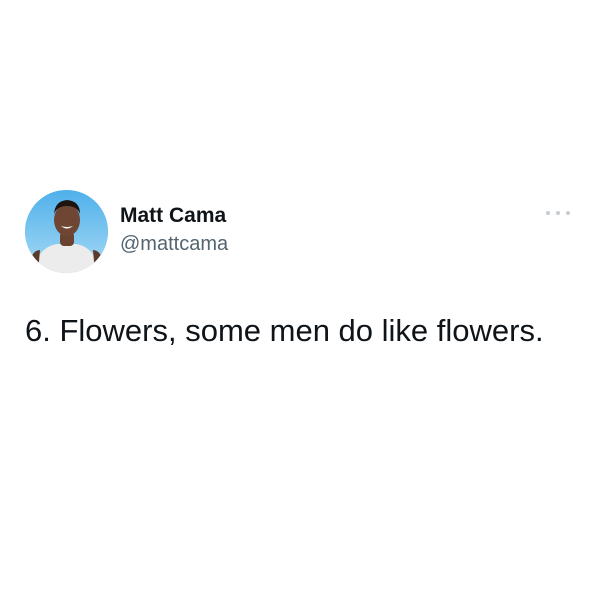  I want to click on profile-photo-icon, so click(66, 231).